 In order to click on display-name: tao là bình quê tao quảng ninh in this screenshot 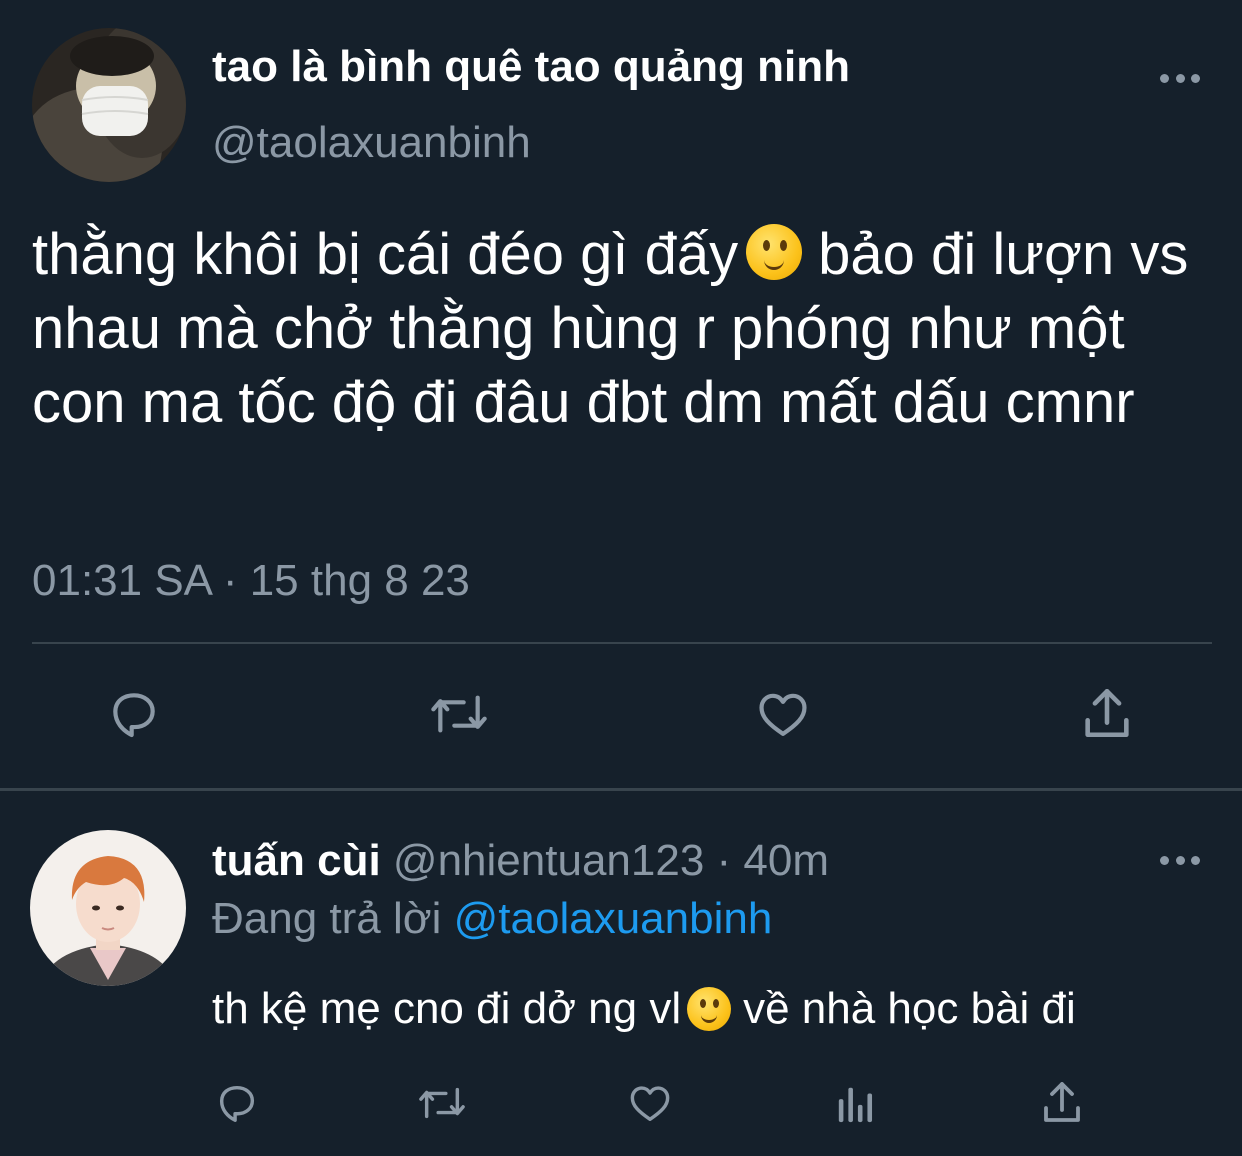, I will do `click(531, 67)`.